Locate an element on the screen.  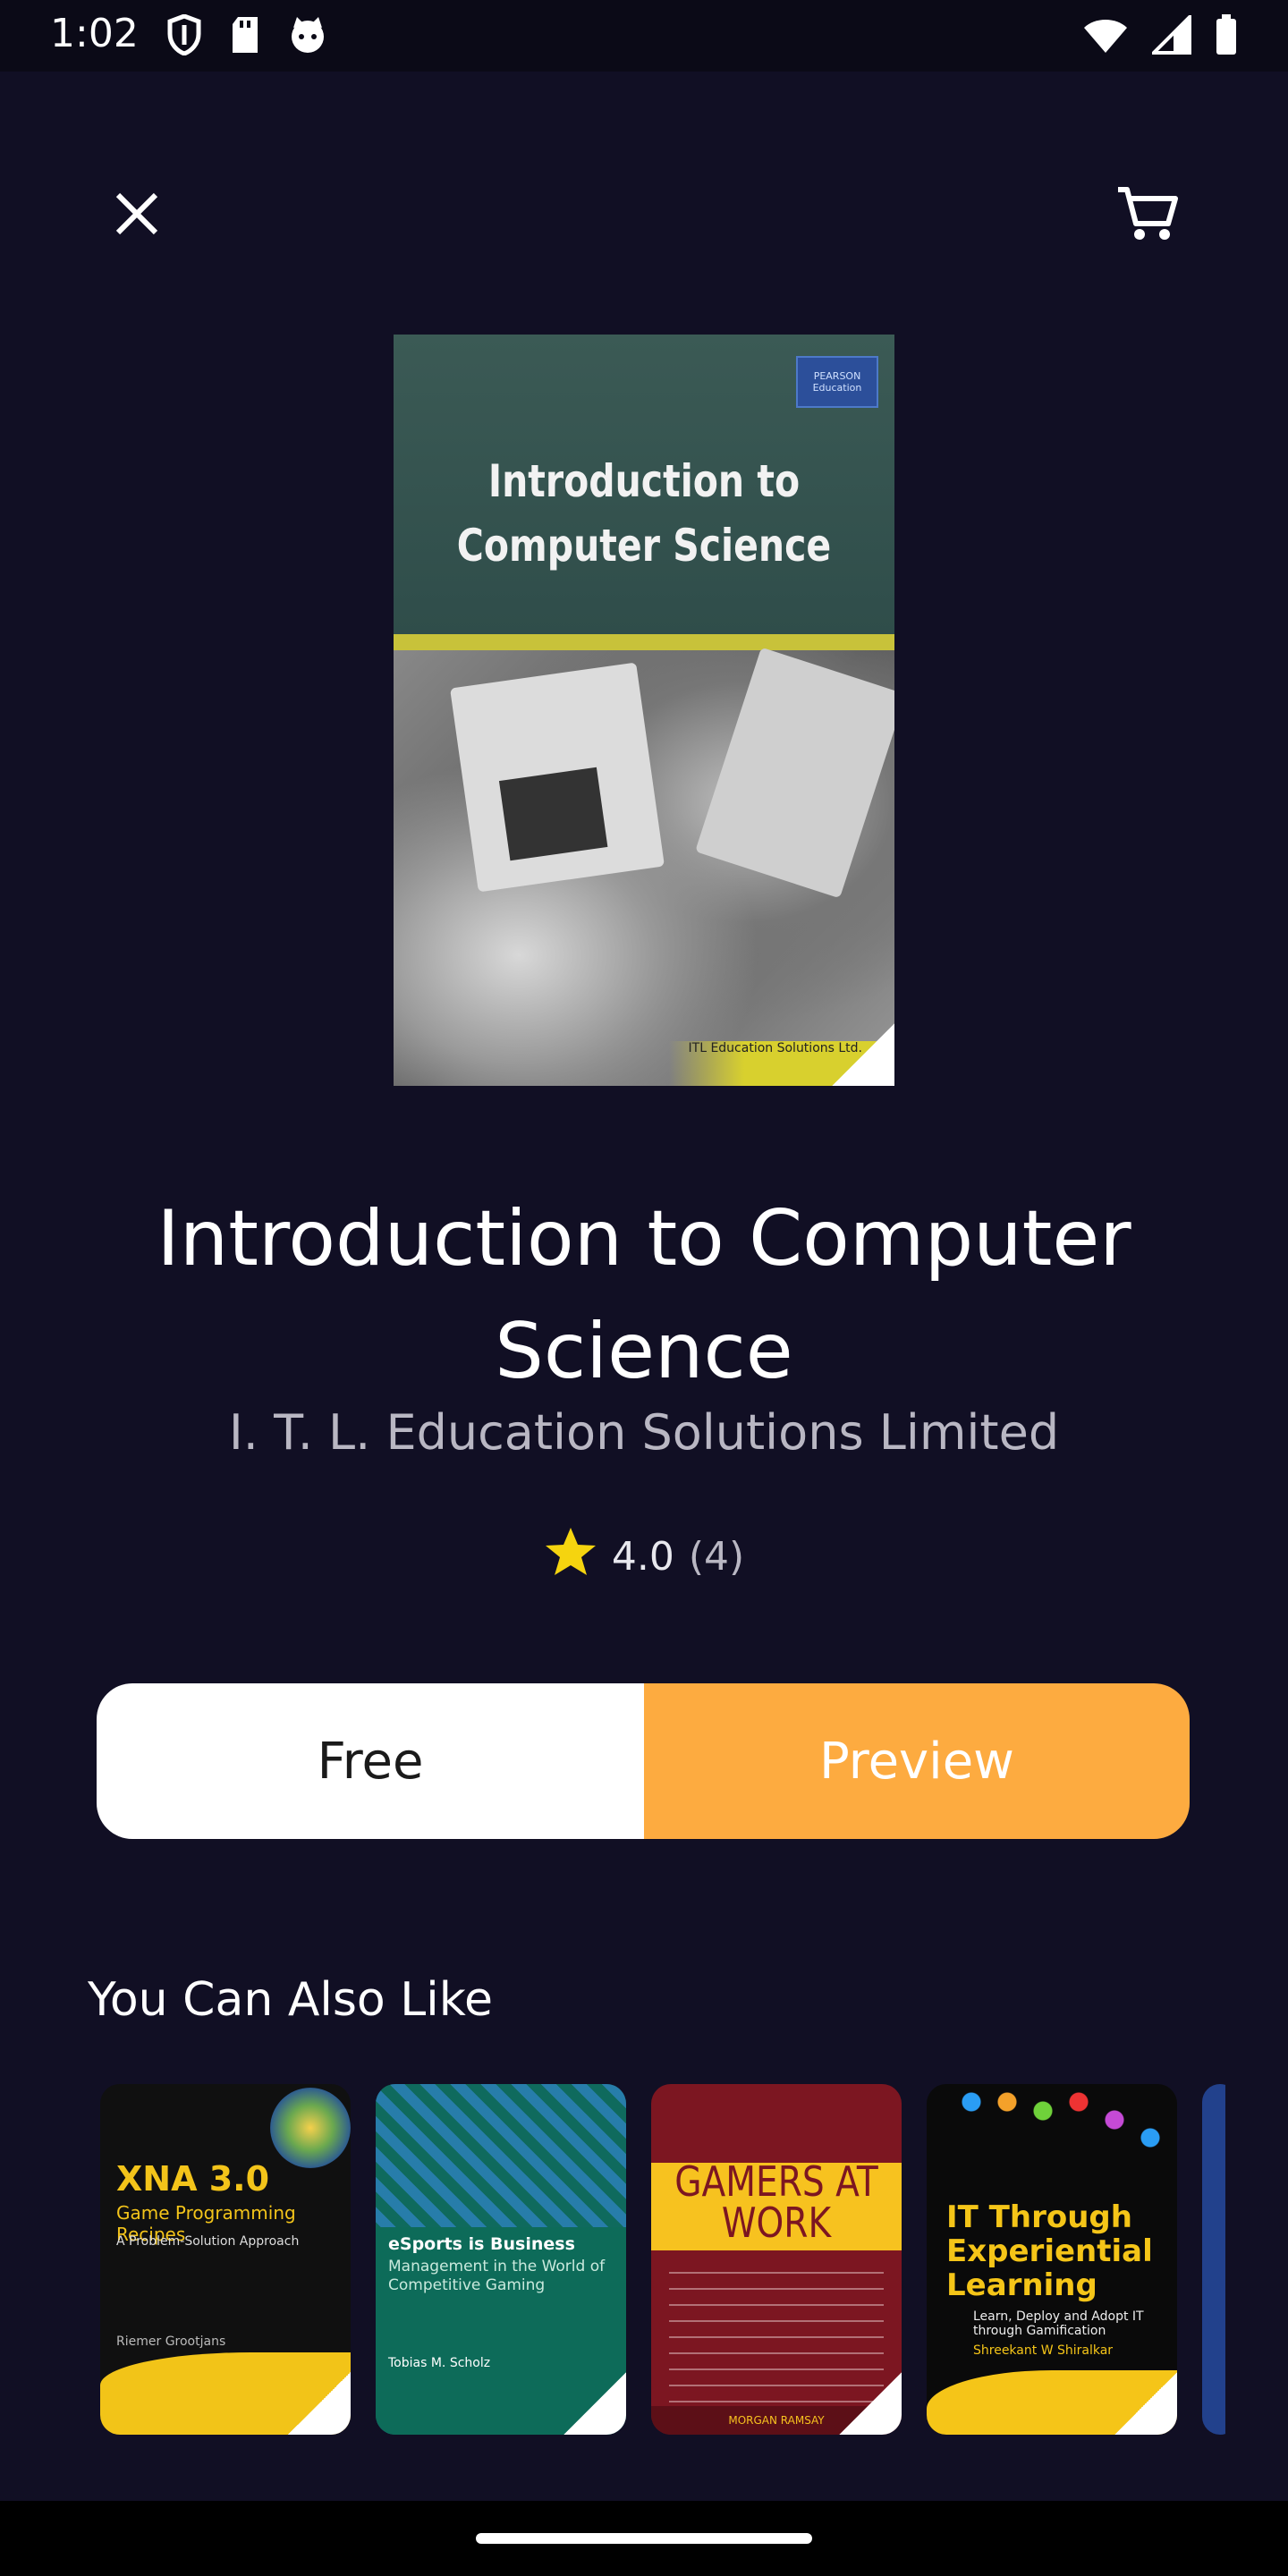
shield-icon is located at coordinates (184, 36).